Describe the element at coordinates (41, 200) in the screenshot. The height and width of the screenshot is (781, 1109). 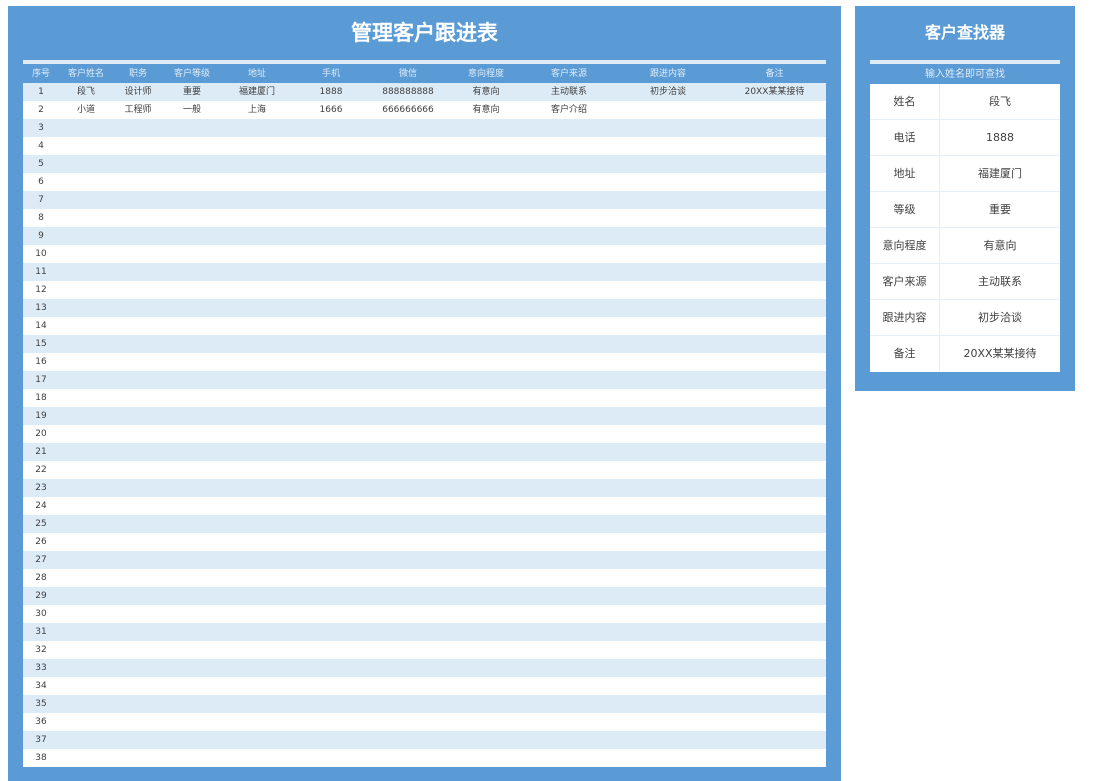
I see `cell-index: 7` at that location.